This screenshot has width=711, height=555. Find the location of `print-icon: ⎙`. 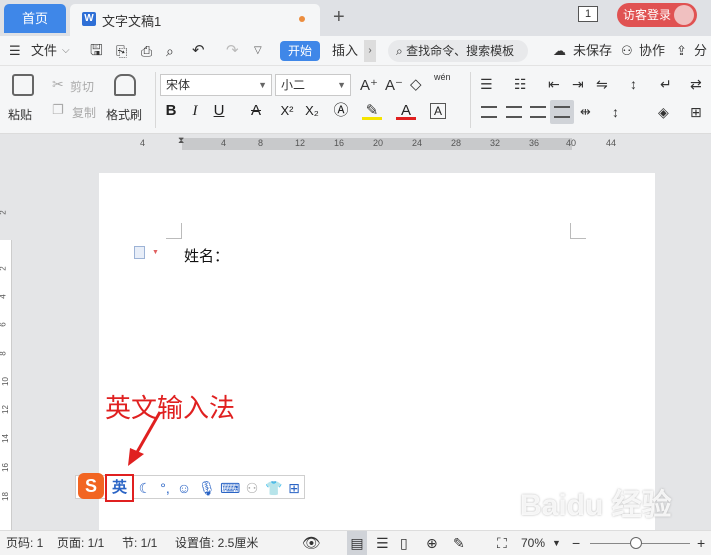

print-icon: ⎙ is located at coordinates (146, 51).